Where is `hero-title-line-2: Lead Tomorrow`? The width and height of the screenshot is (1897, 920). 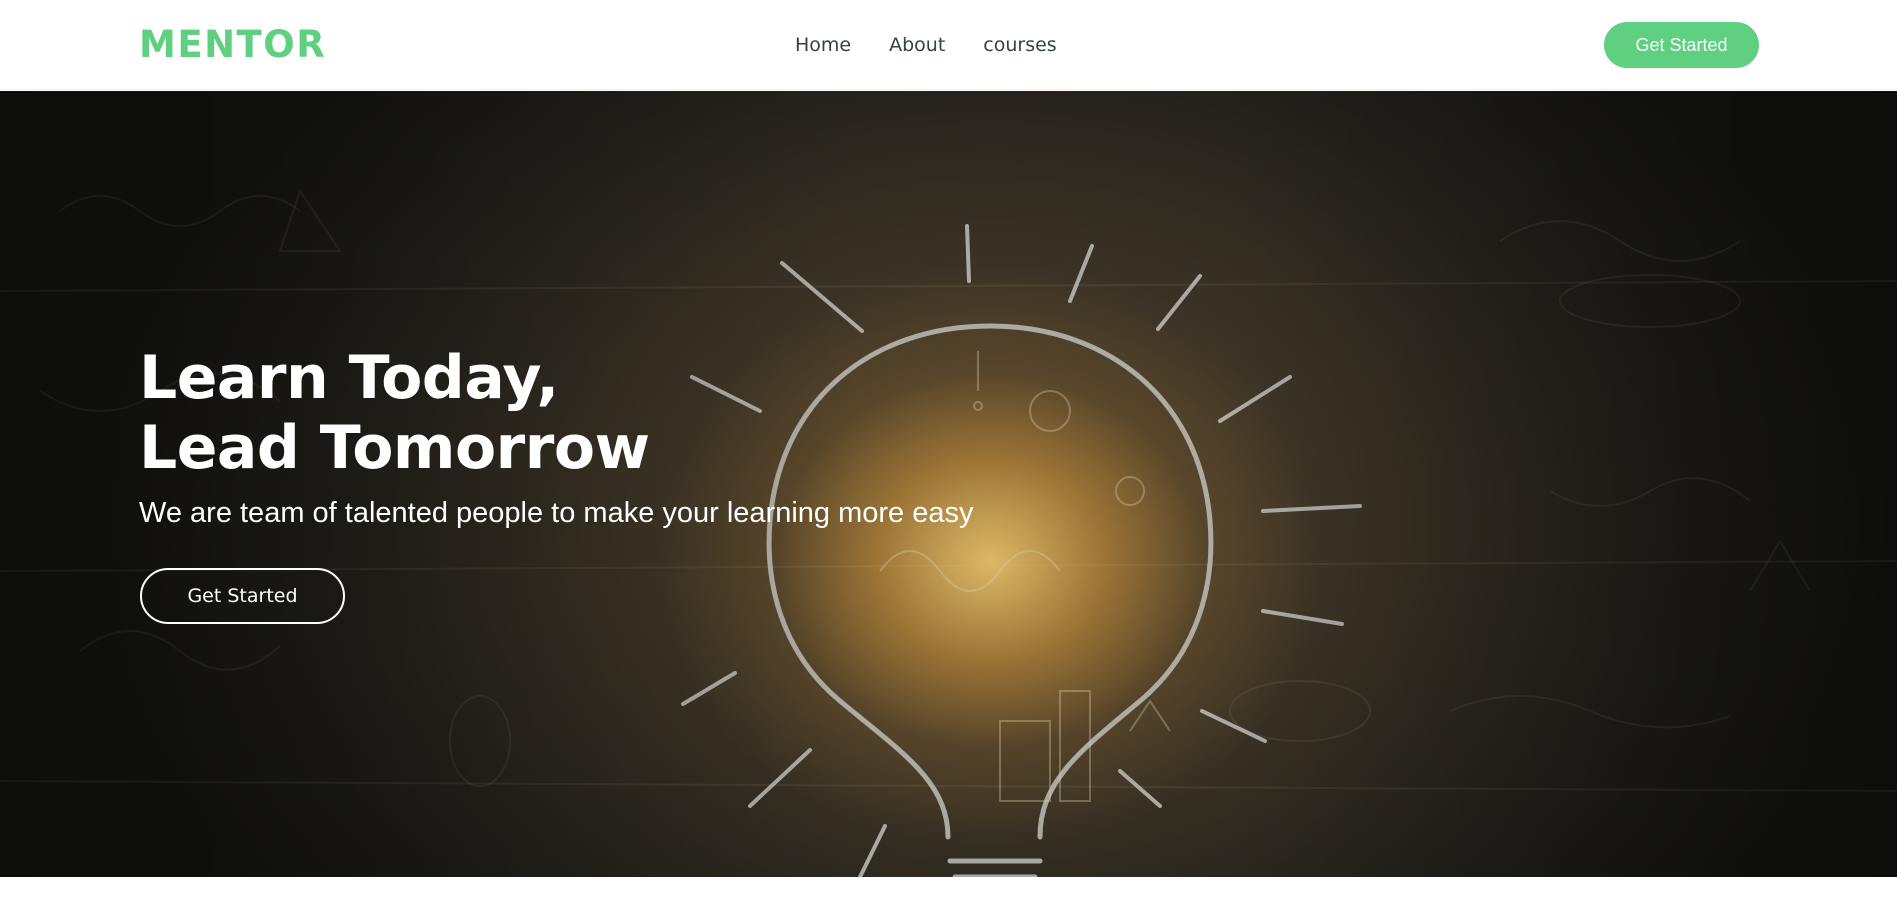
hero-title-line-2: Lead Tomorrow is located at coordinates (394, 448).